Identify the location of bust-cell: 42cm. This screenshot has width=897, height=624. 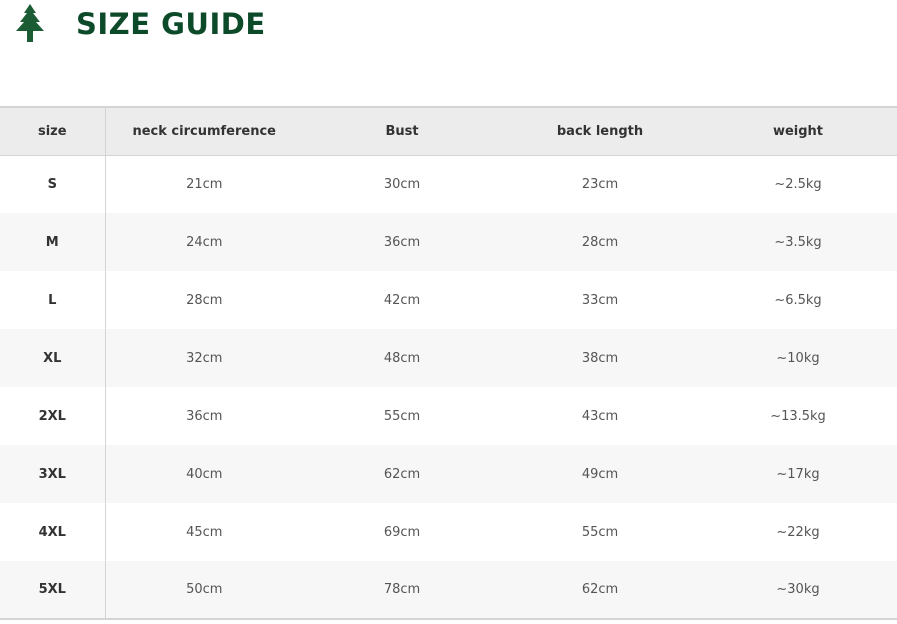
(402, 300).